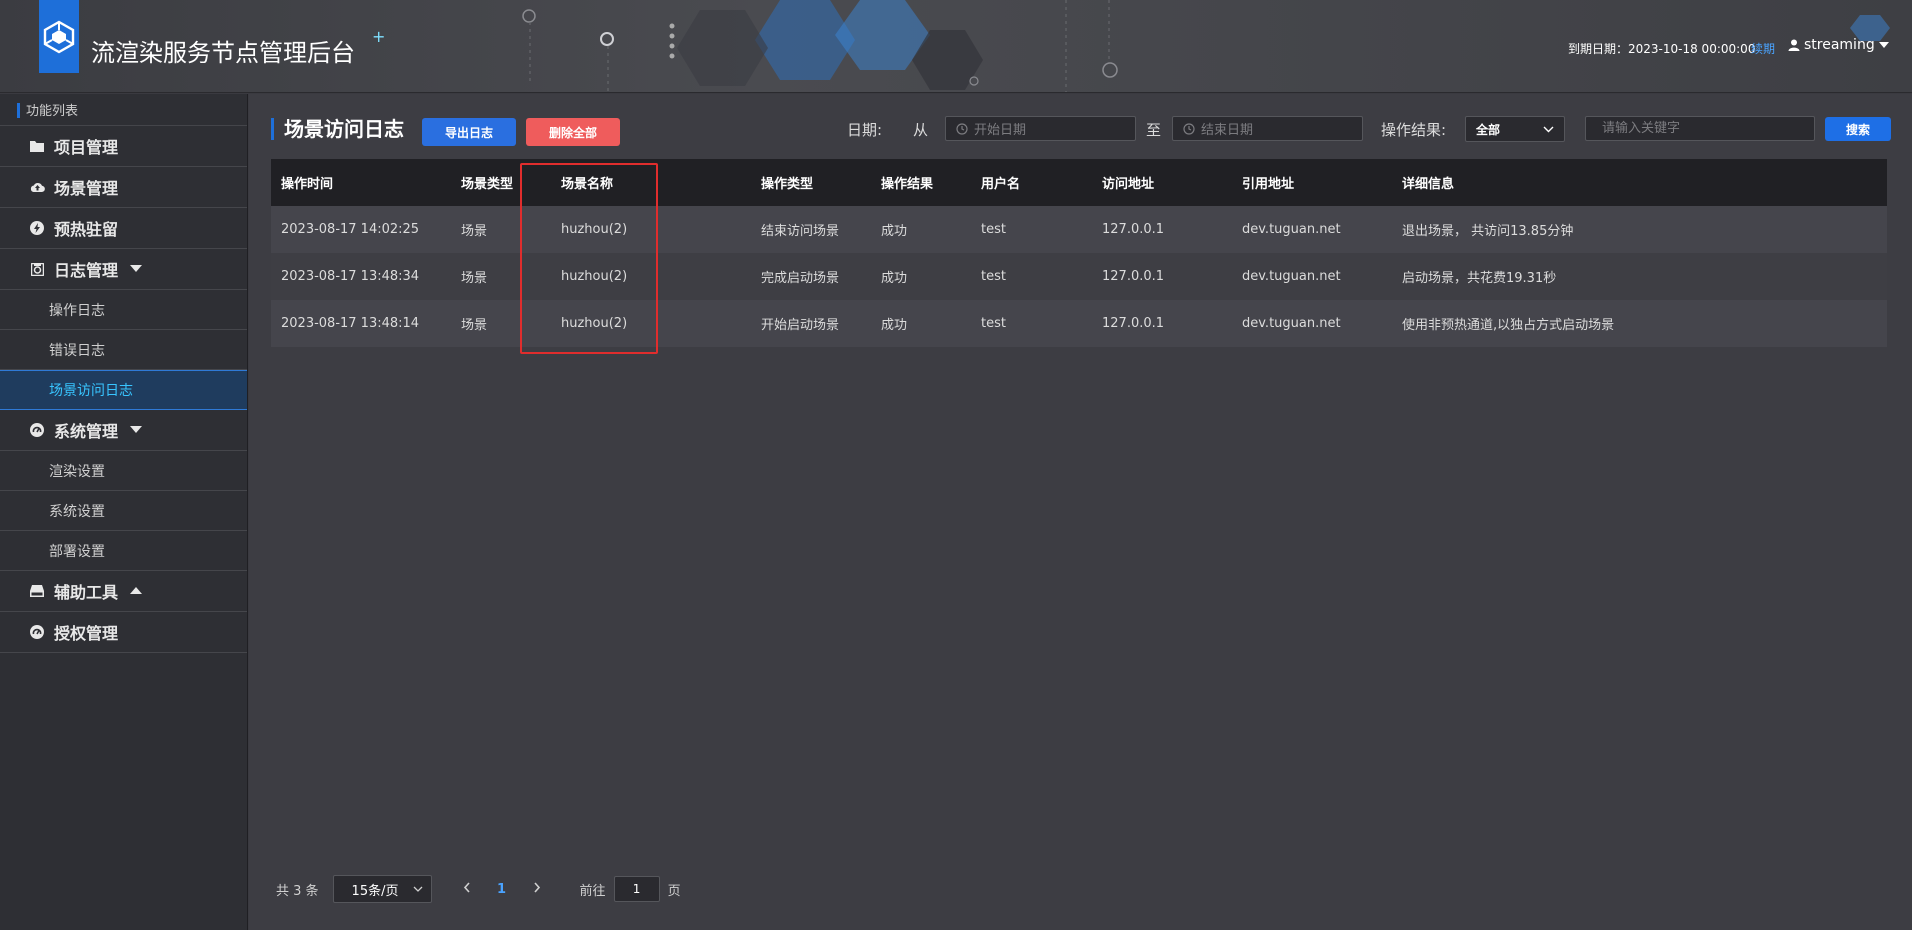 This screenshot has width=1912, height=930. What do you see at coordinates (469, 132) in the screenshot?
I see `export-log-button: 导出日志` at bounding box center [469, 132].